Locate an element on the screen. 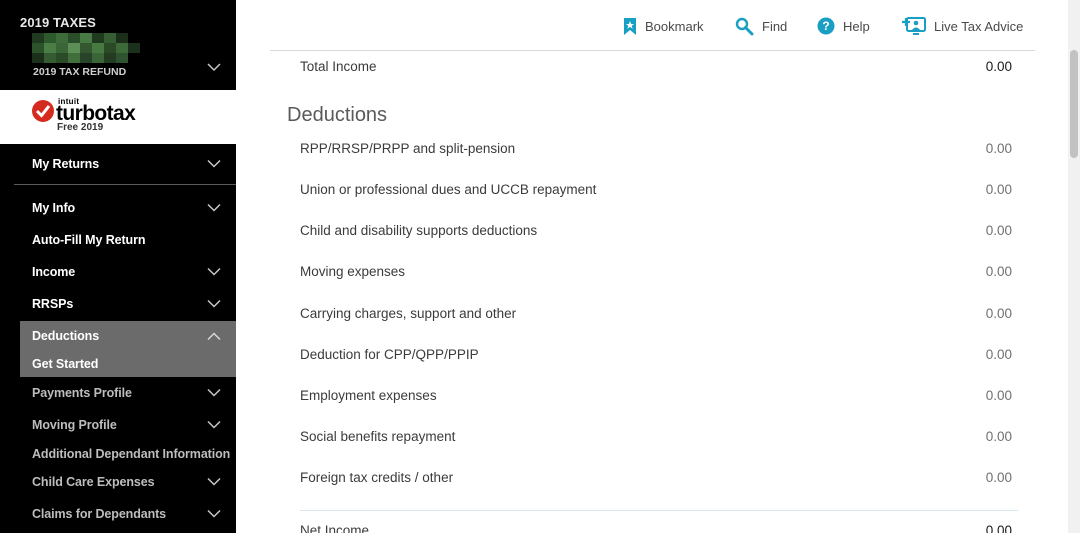 This screenshot has height=533, width=1080. bookmark-label: Bookmark is located at coordinates (674, 26).